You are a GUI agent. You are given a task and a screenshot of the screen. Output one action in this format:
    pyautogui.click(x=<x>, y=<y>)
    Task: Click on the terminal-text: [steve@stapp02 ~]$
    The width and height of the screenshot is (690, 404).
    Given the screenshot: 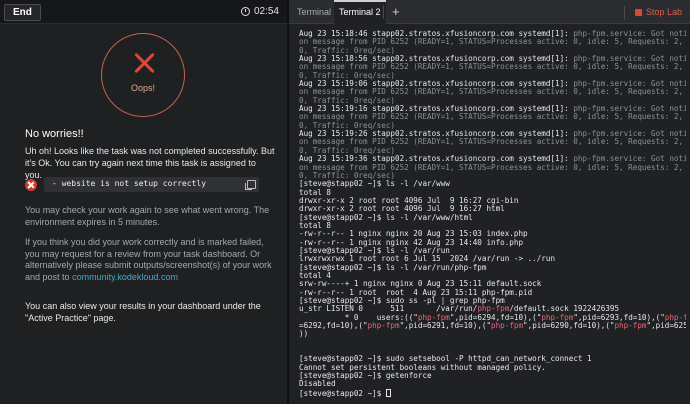 What is the action you would take?
    pyautogui.click(x=342, y=393)
    